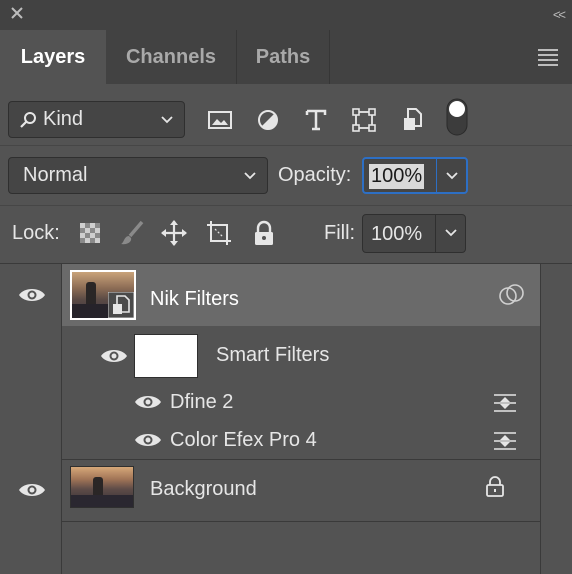 The image size is (572, 574). I want to click on lock-position-icon, so click(174, 233).